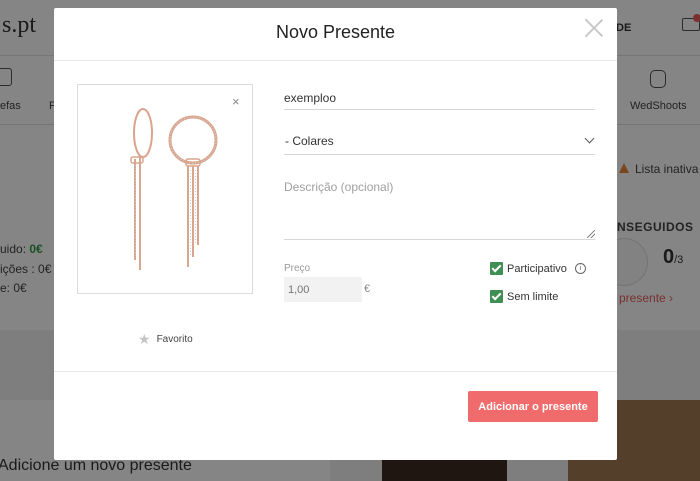 This screenshot has width=700, height=481. I want to click on category-underline, so click(439, 154).